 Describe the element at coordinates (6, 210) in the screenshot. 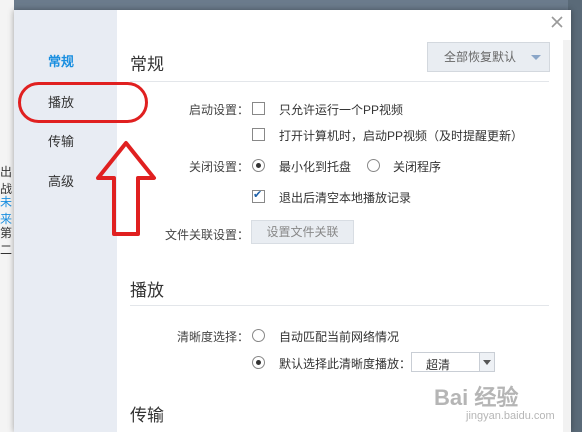

I see `background-text: 未来` at that location.